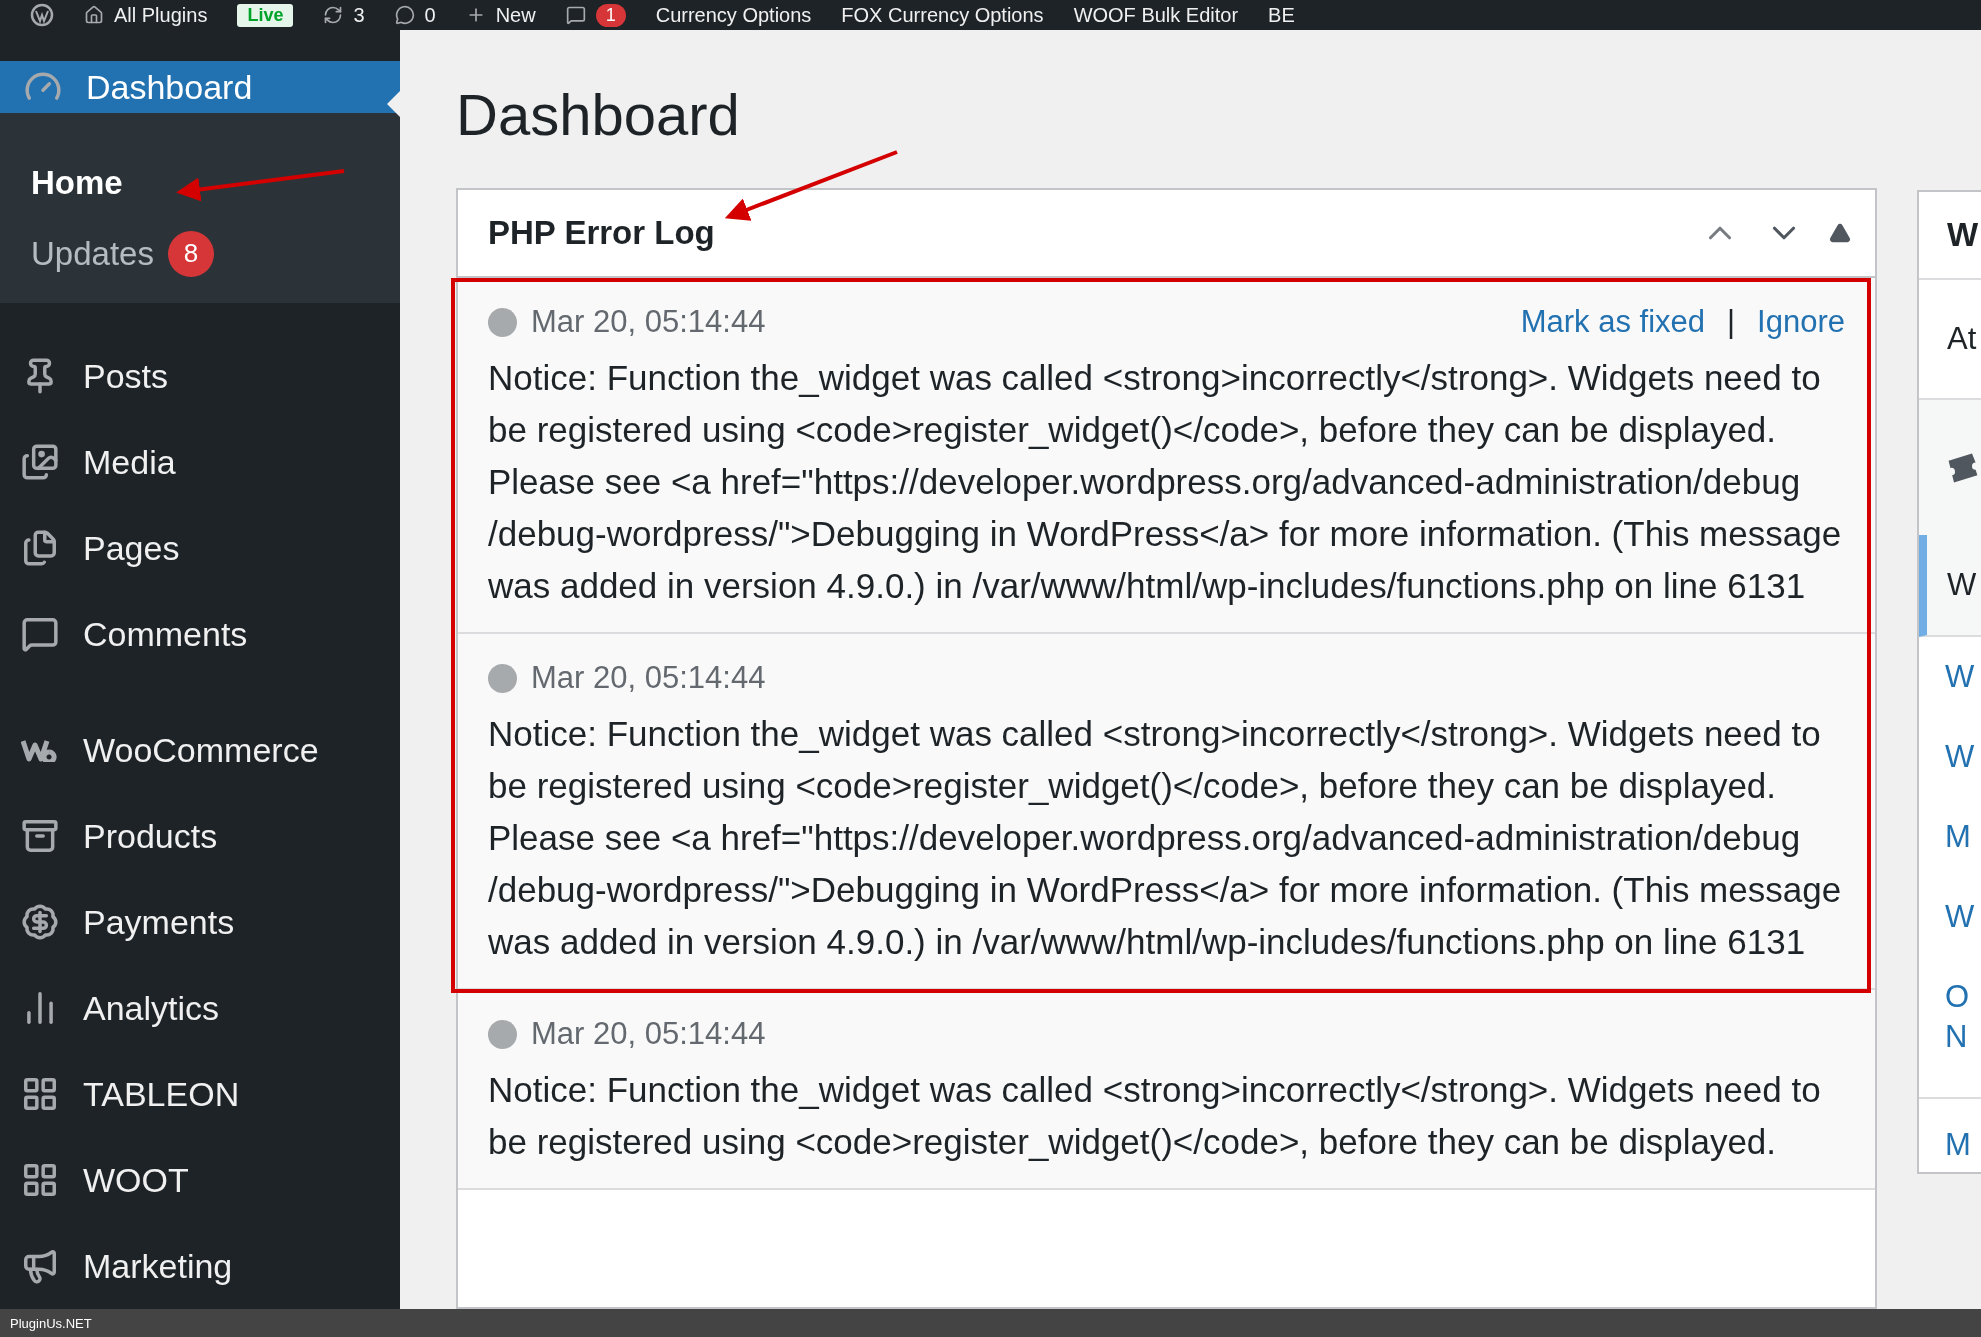 This screenshot has height=1337, width=1981. Describe the element at coordinates (200, 1094) in the screenshot. I see `menu-item: TABLEON` at that location.